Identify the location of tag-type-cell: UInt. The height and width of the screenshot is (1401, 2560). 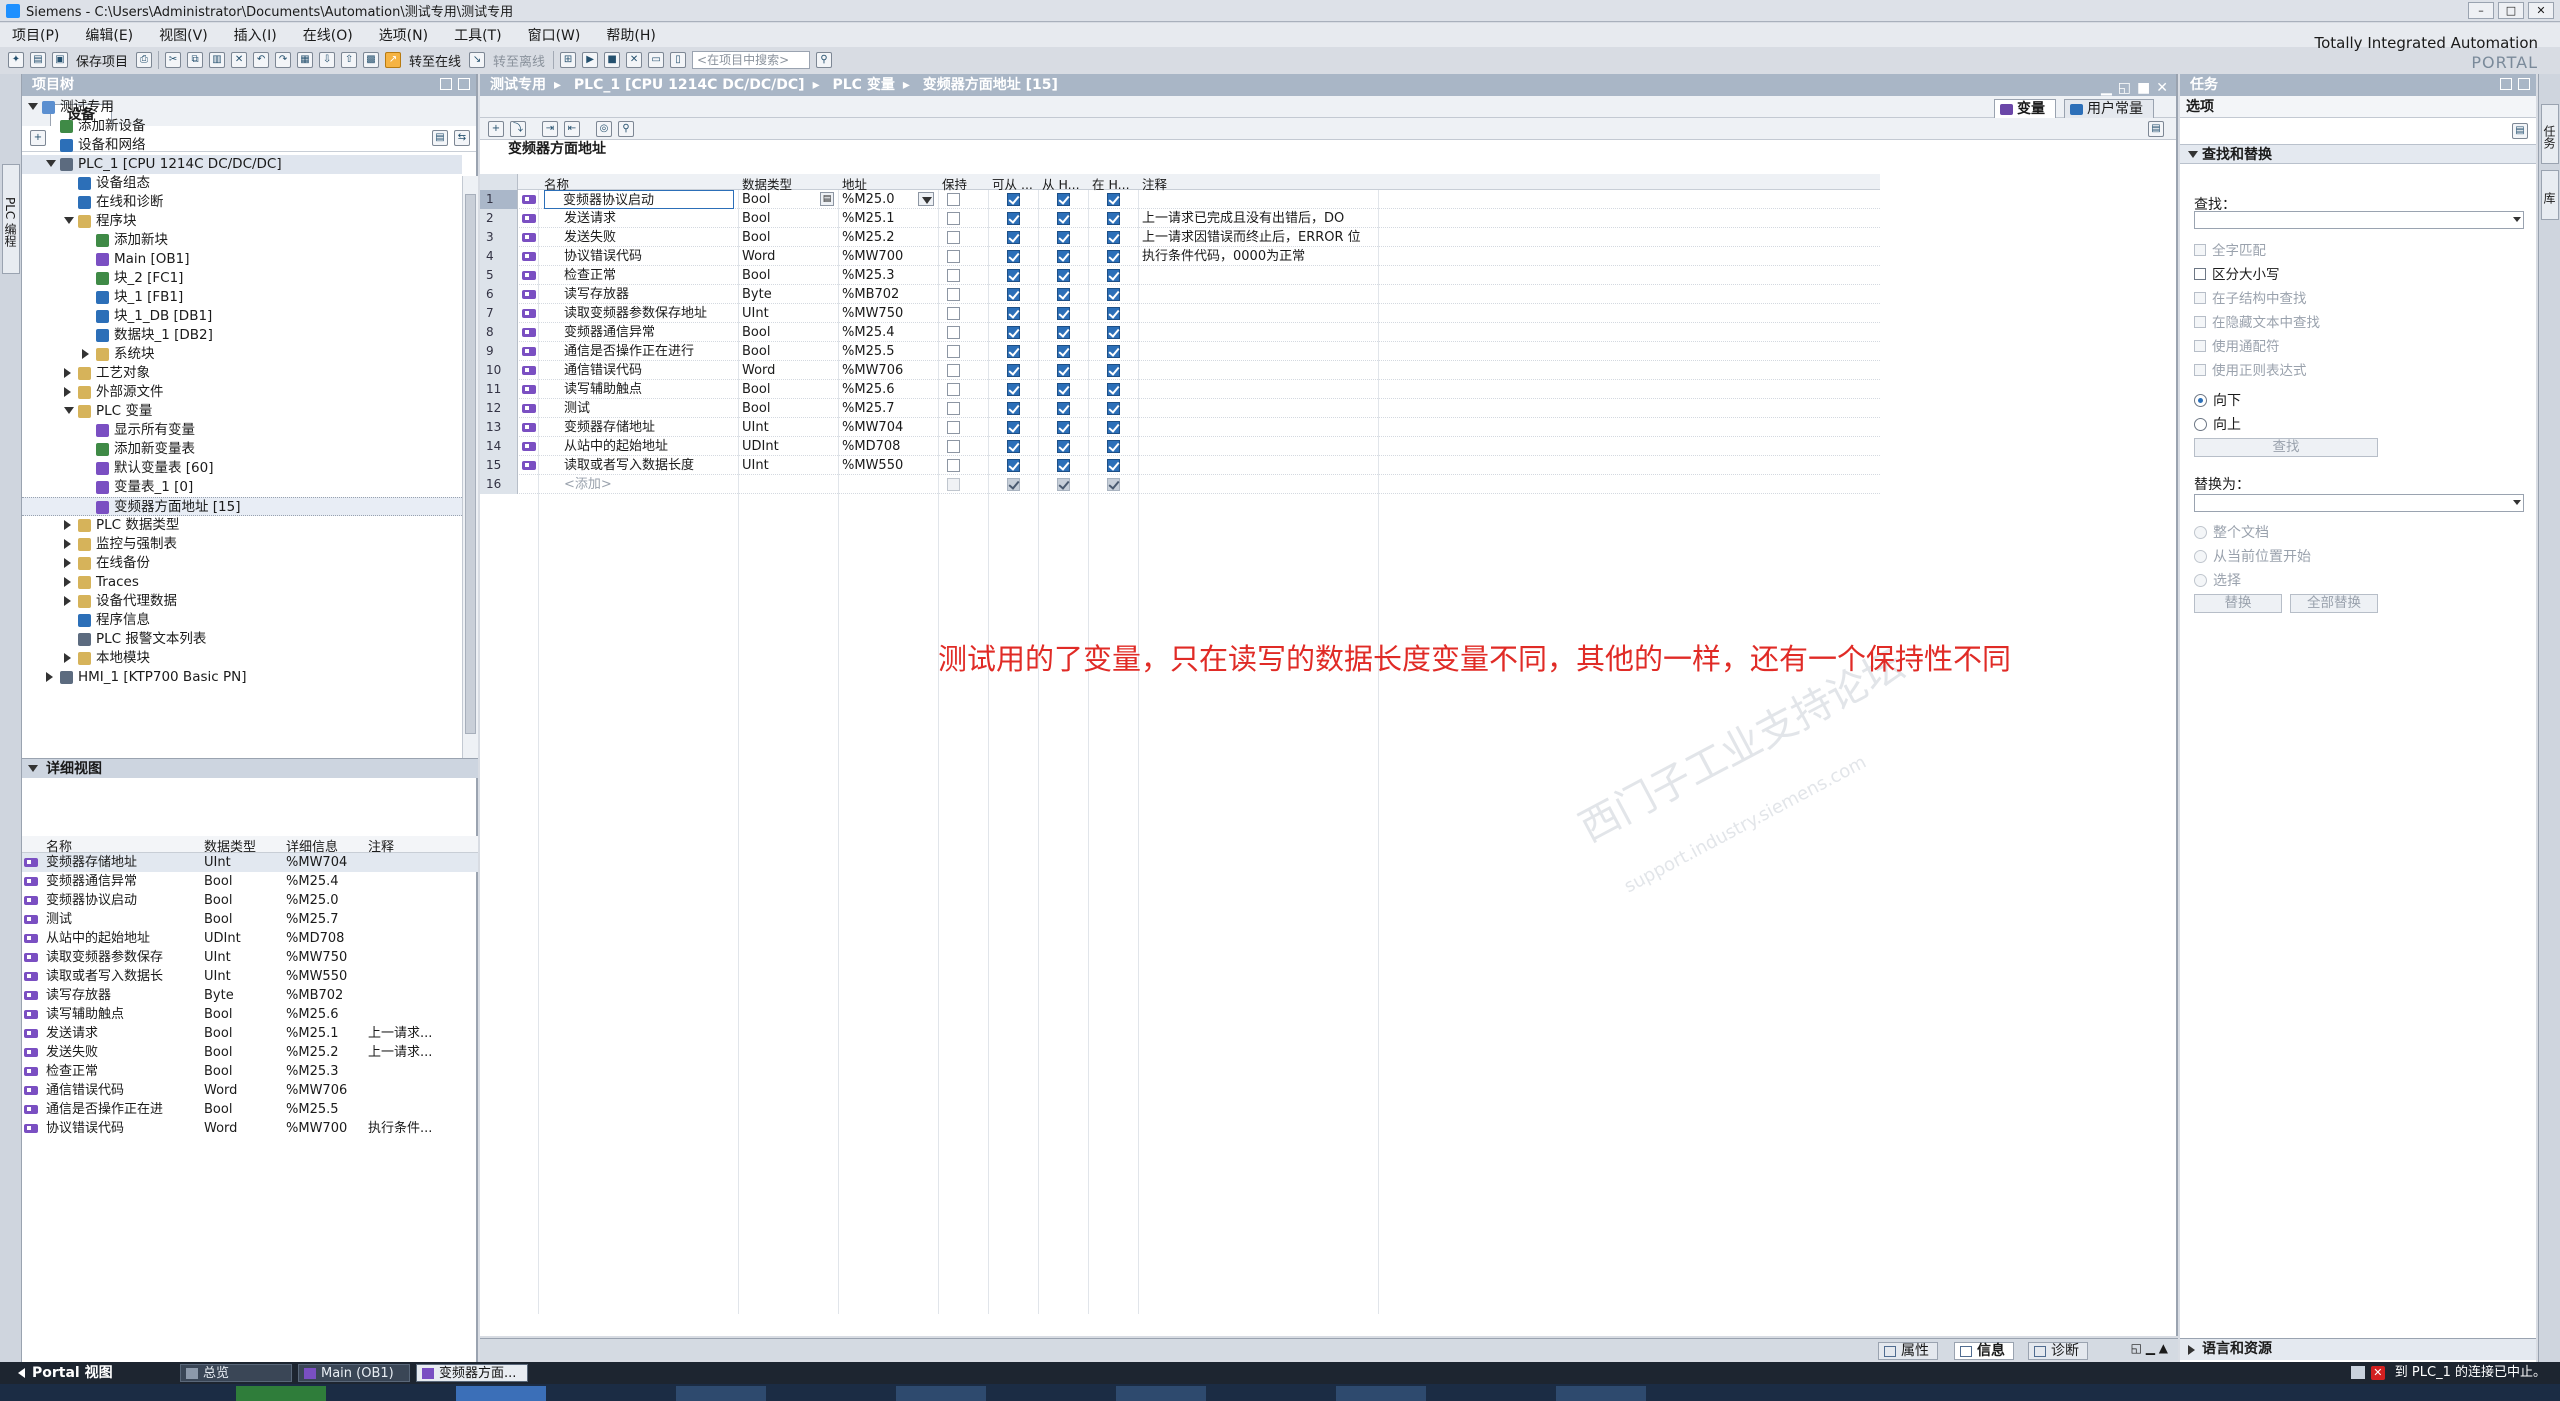
(788, 465).